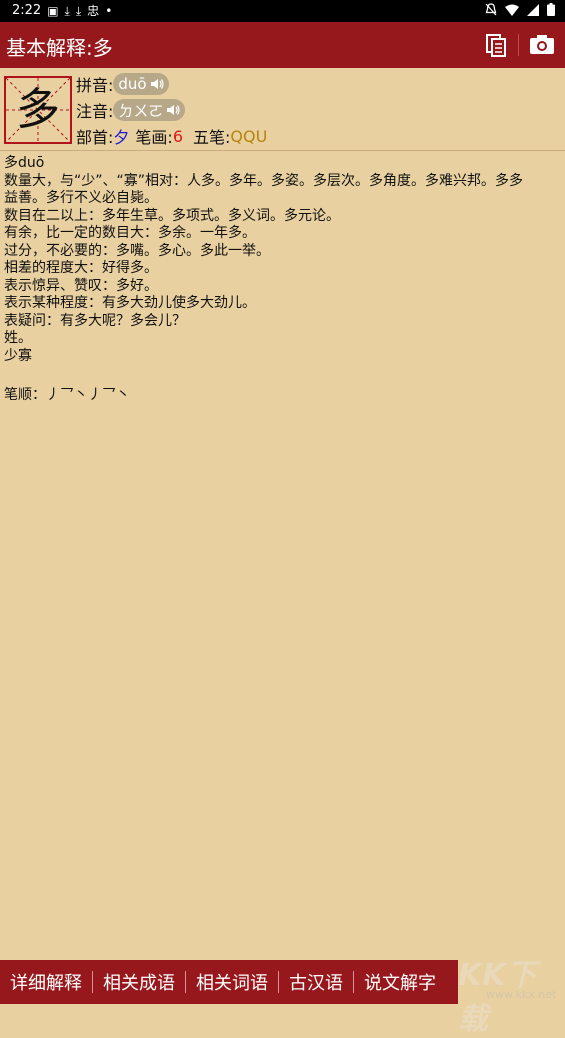 The image size is (565, 1038). I want to click on definition-line: 少寡, so click(18, 355).